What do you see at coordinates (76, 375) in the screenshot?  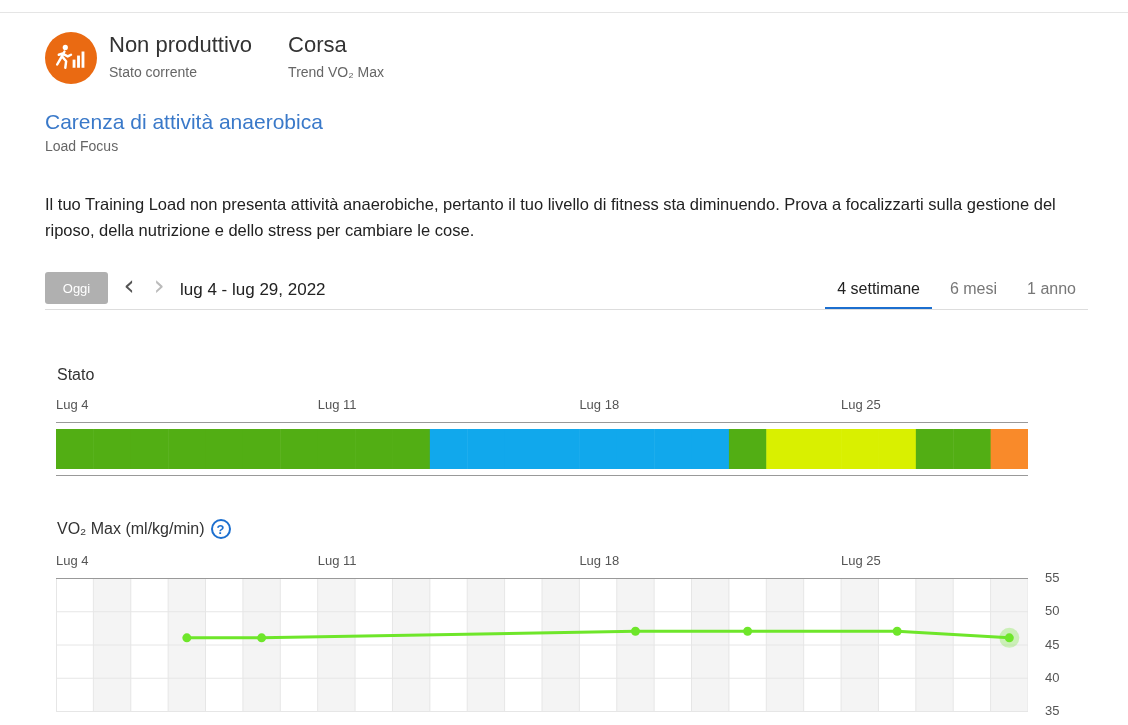 I see `state-title: Stato` at bounding box center [76, 375].